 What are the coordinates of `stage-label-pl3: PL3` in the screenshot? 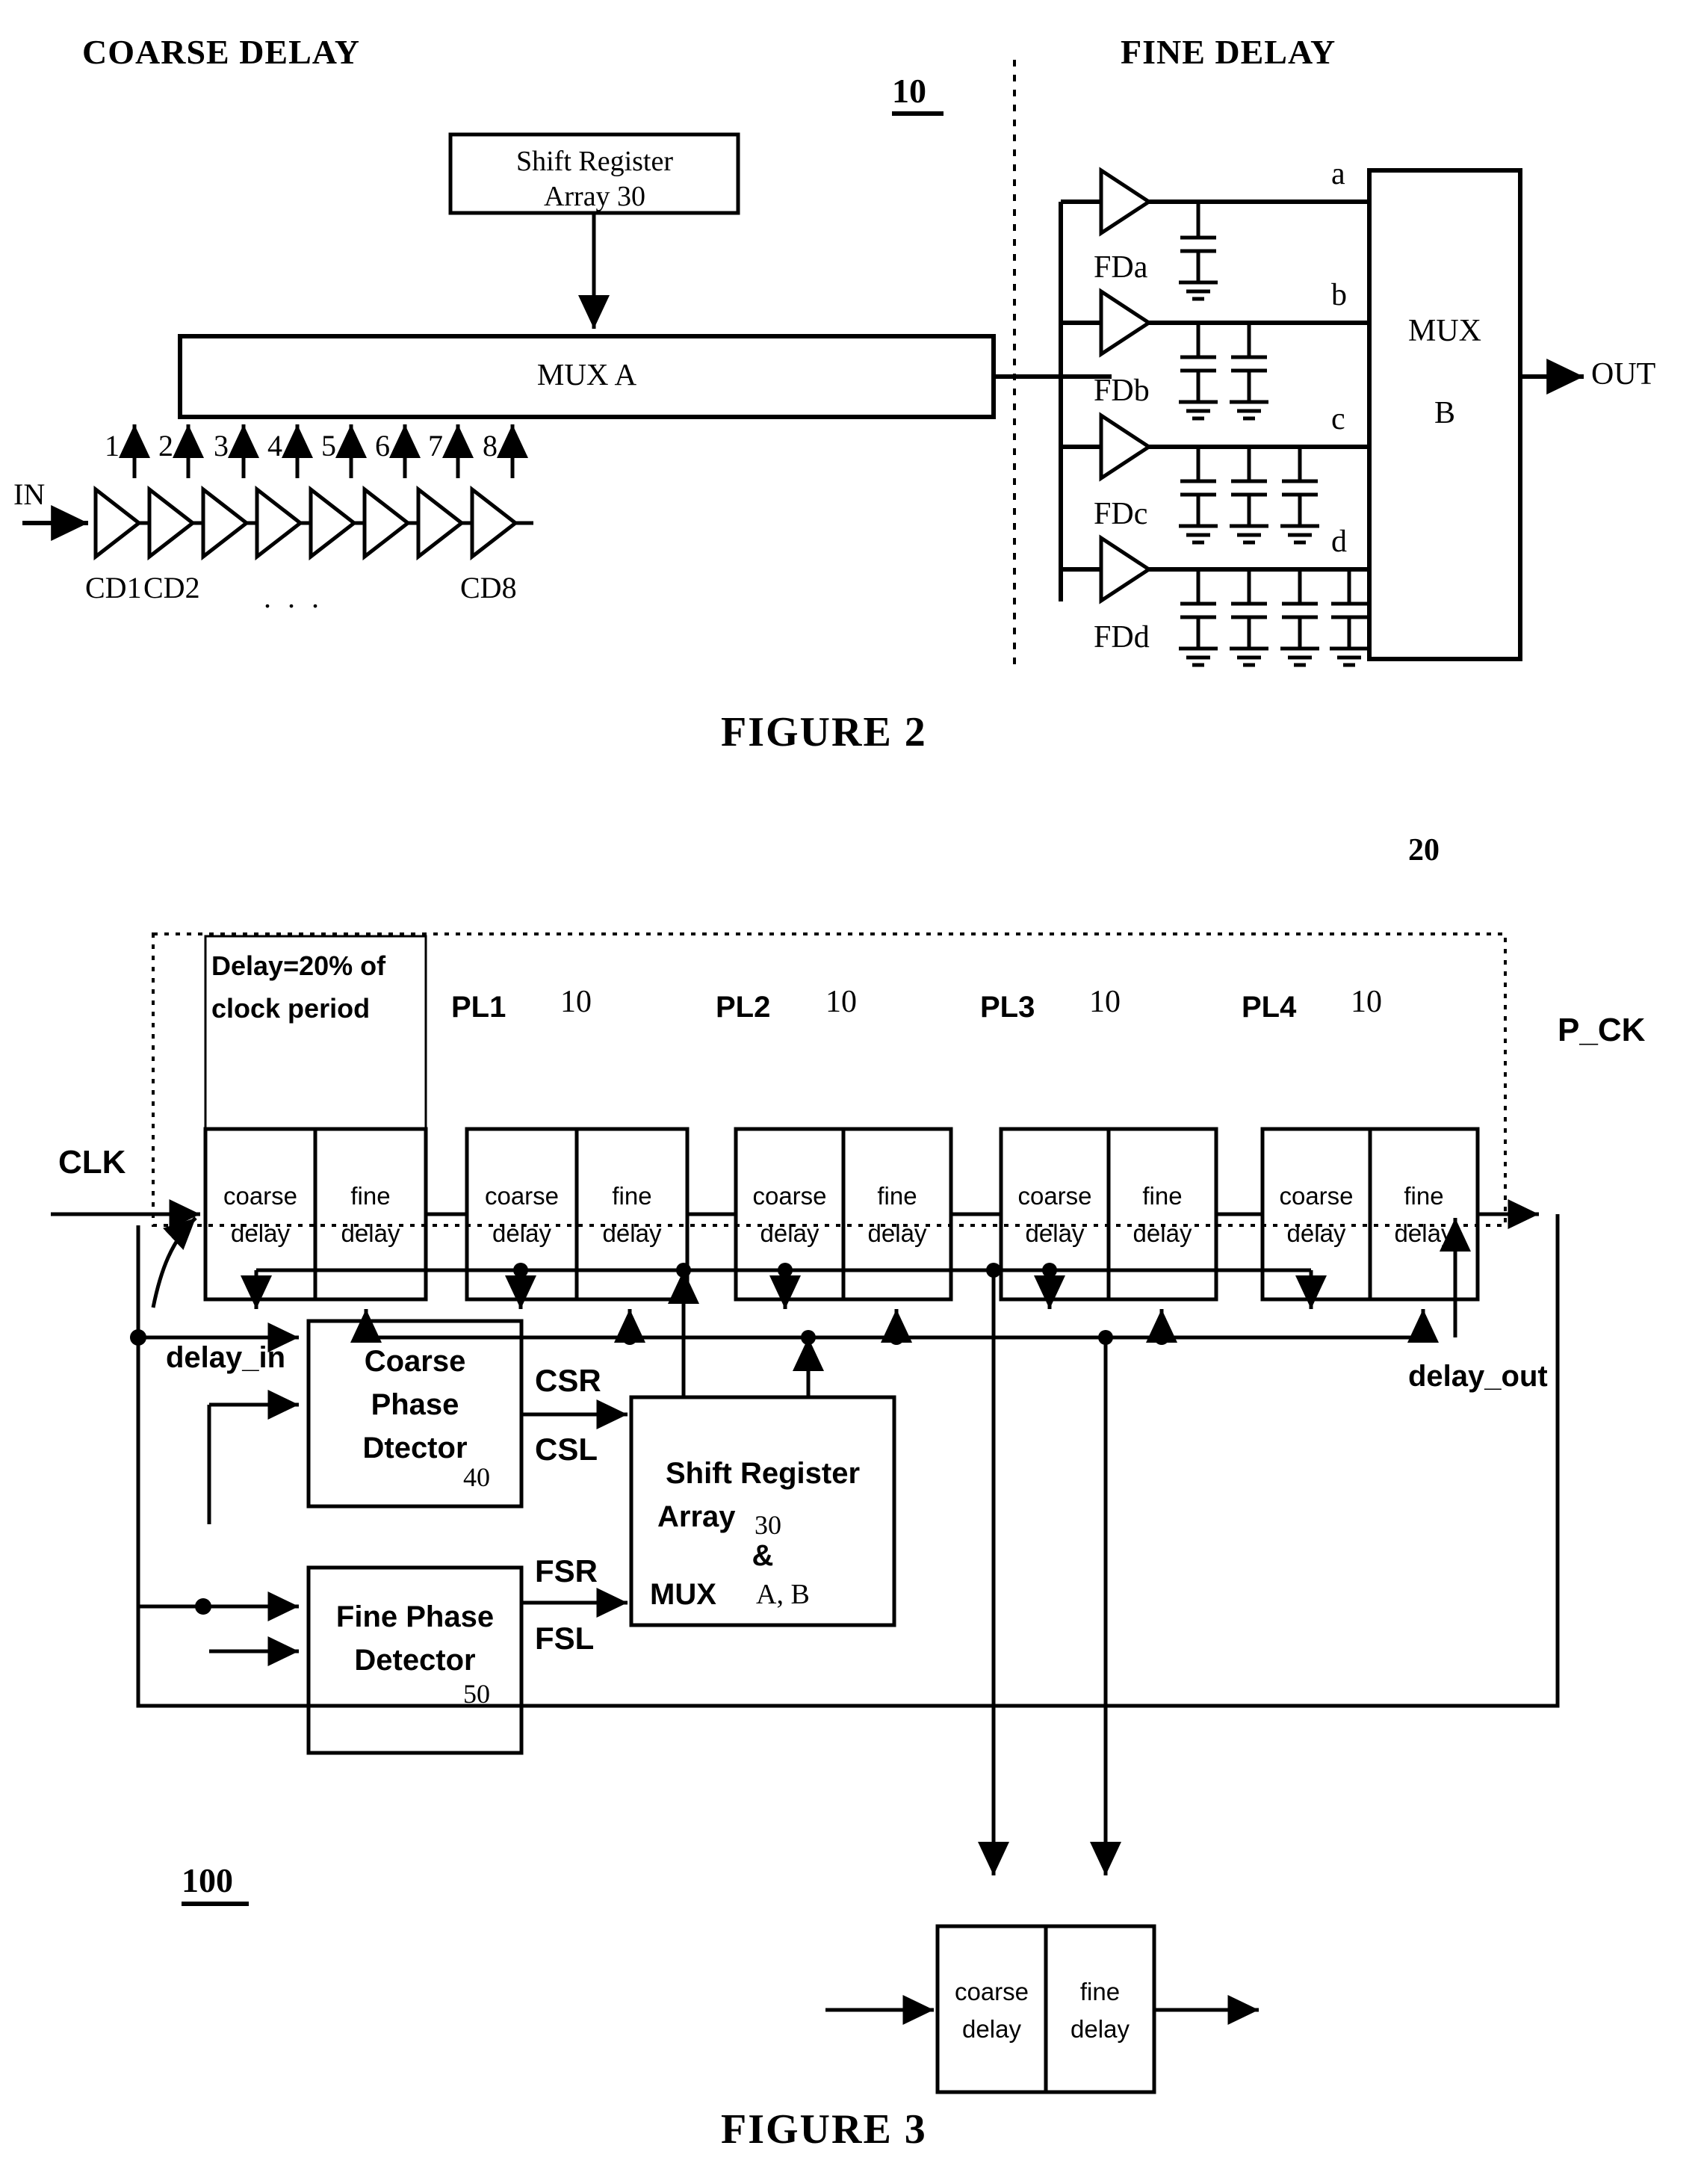 It's located at (1007, 1007).